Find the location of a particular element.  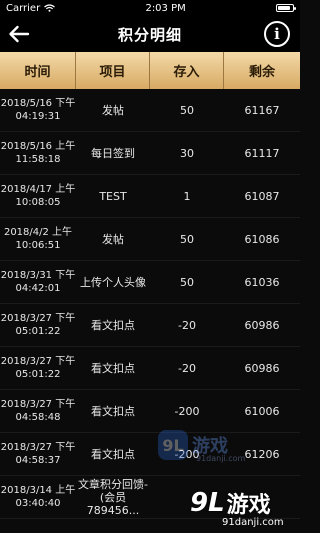

time-cell: 2018/3/14 上午 03:40:40 is located at coordinates (38, 497).